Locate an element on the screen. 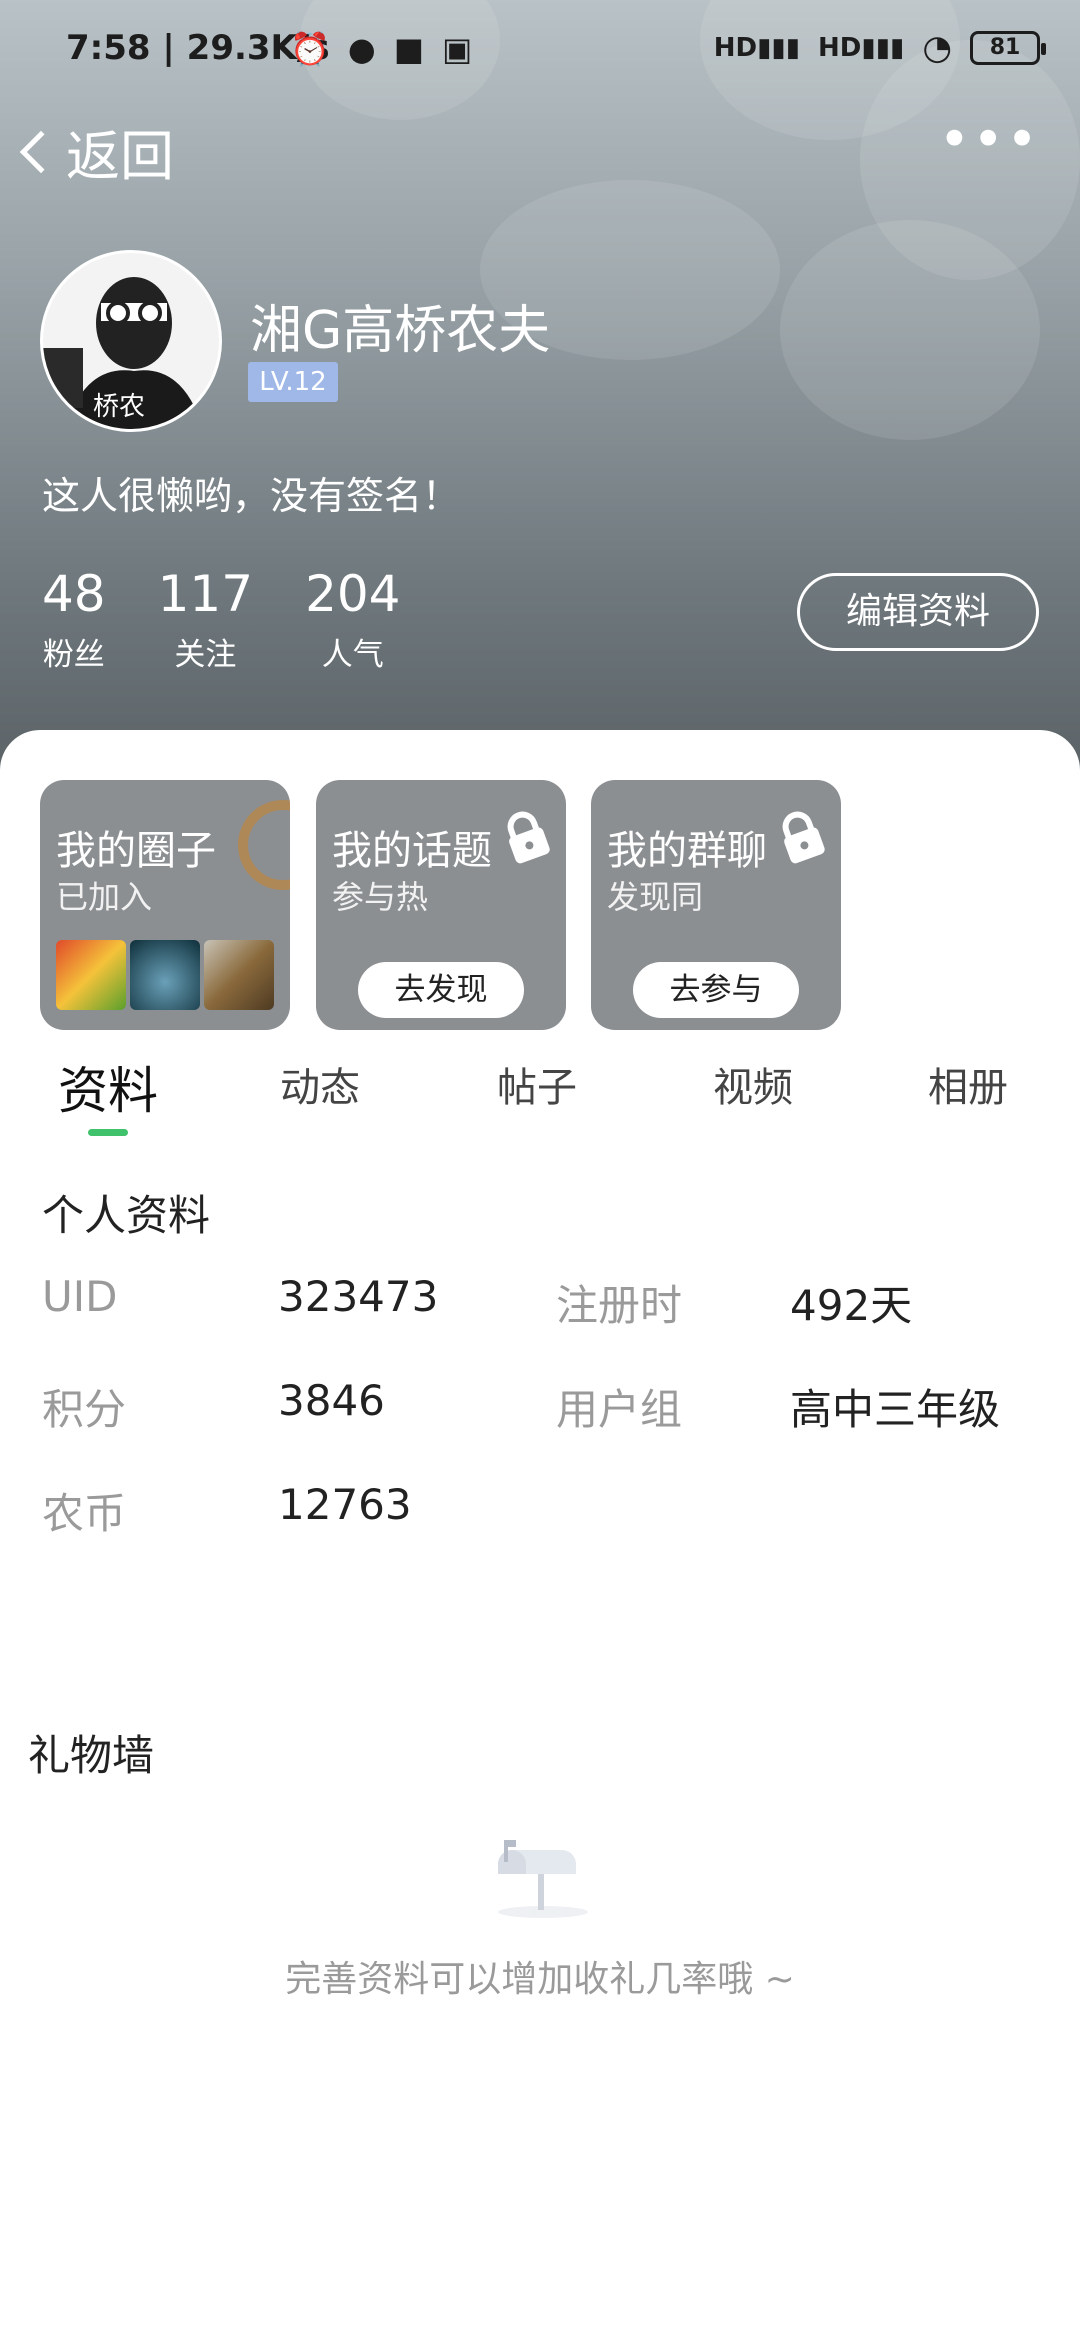 This screenshot has height=2340, width=1080. stat-fans: 48 粉丝 is located at coordinates (74, 619).